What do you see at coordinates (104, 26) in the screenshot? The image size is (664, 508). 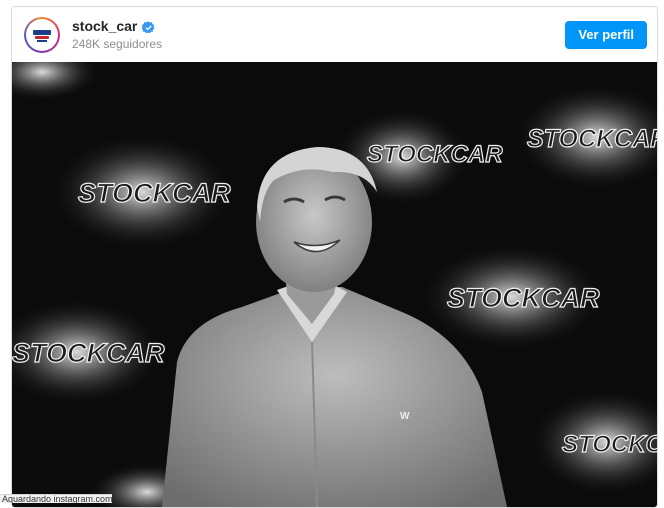 I see `username-link: stock_car` at bounding box center [104, 26].